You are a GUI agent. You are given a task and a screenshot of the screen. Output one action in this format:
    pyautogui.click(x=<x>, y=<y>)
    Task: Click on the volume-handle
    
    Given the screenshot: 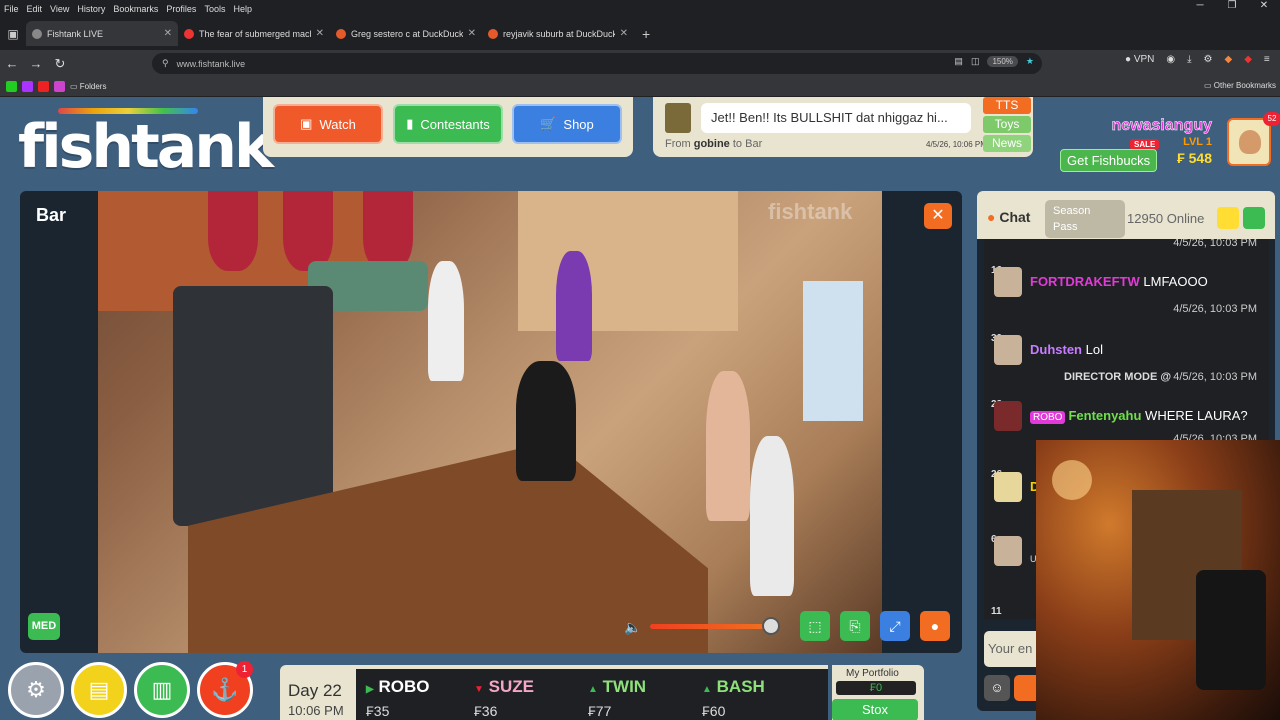 What is the action you would take?
    pyautogui.click(x=771, y=626)
    